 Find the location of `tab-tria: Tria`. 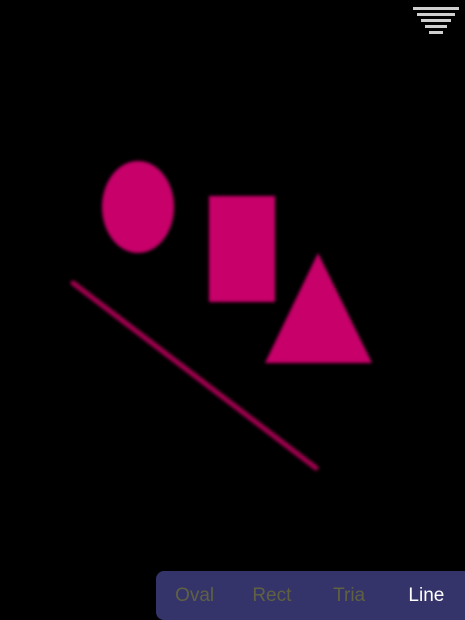

tab-tria: Tria is located at coordinates (349, 595).